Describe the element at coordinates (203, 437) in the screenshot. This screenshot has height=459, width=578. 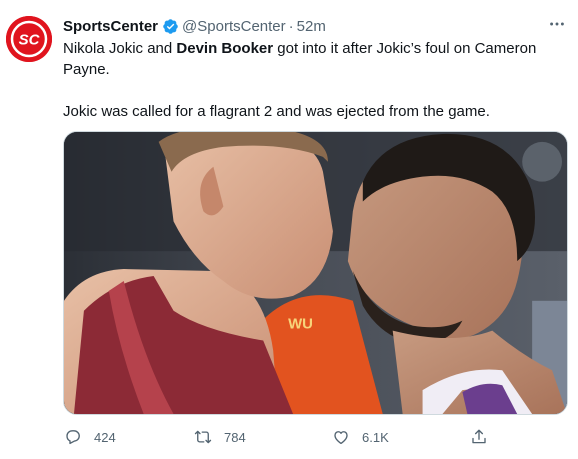
I see `retweet-icon` at that location.